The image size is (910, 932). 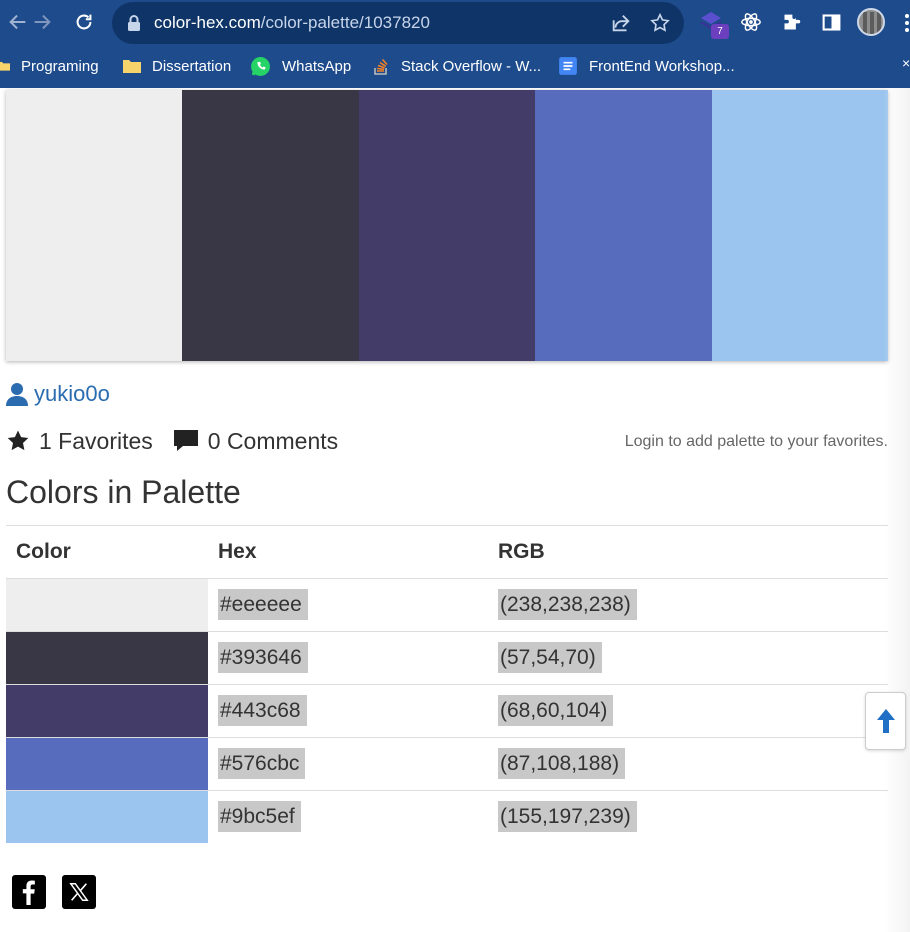 I want to click on table-row: #443c68 (68,60,104), so click(x=447, y=711).